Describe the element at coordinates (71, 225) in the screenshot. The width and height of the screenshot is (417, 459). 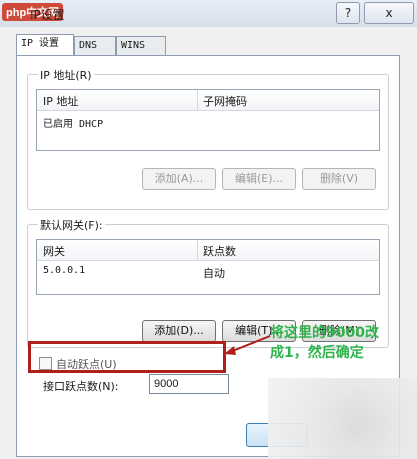
I see `default-gateway-legend: 默认网关(F):` at that location.